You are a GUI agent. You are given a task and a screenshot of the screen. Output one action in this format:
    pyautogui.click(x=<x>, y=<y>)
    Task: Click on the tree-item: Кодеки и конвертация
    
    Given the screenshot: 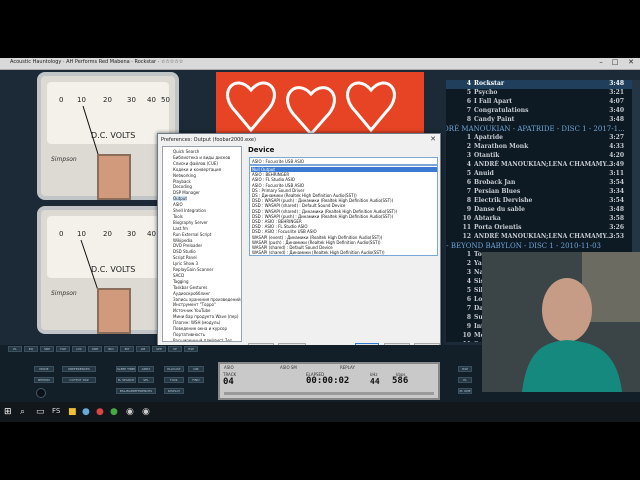 What is the action you would take?
    pyautogui.click(x=197, y=169)
    